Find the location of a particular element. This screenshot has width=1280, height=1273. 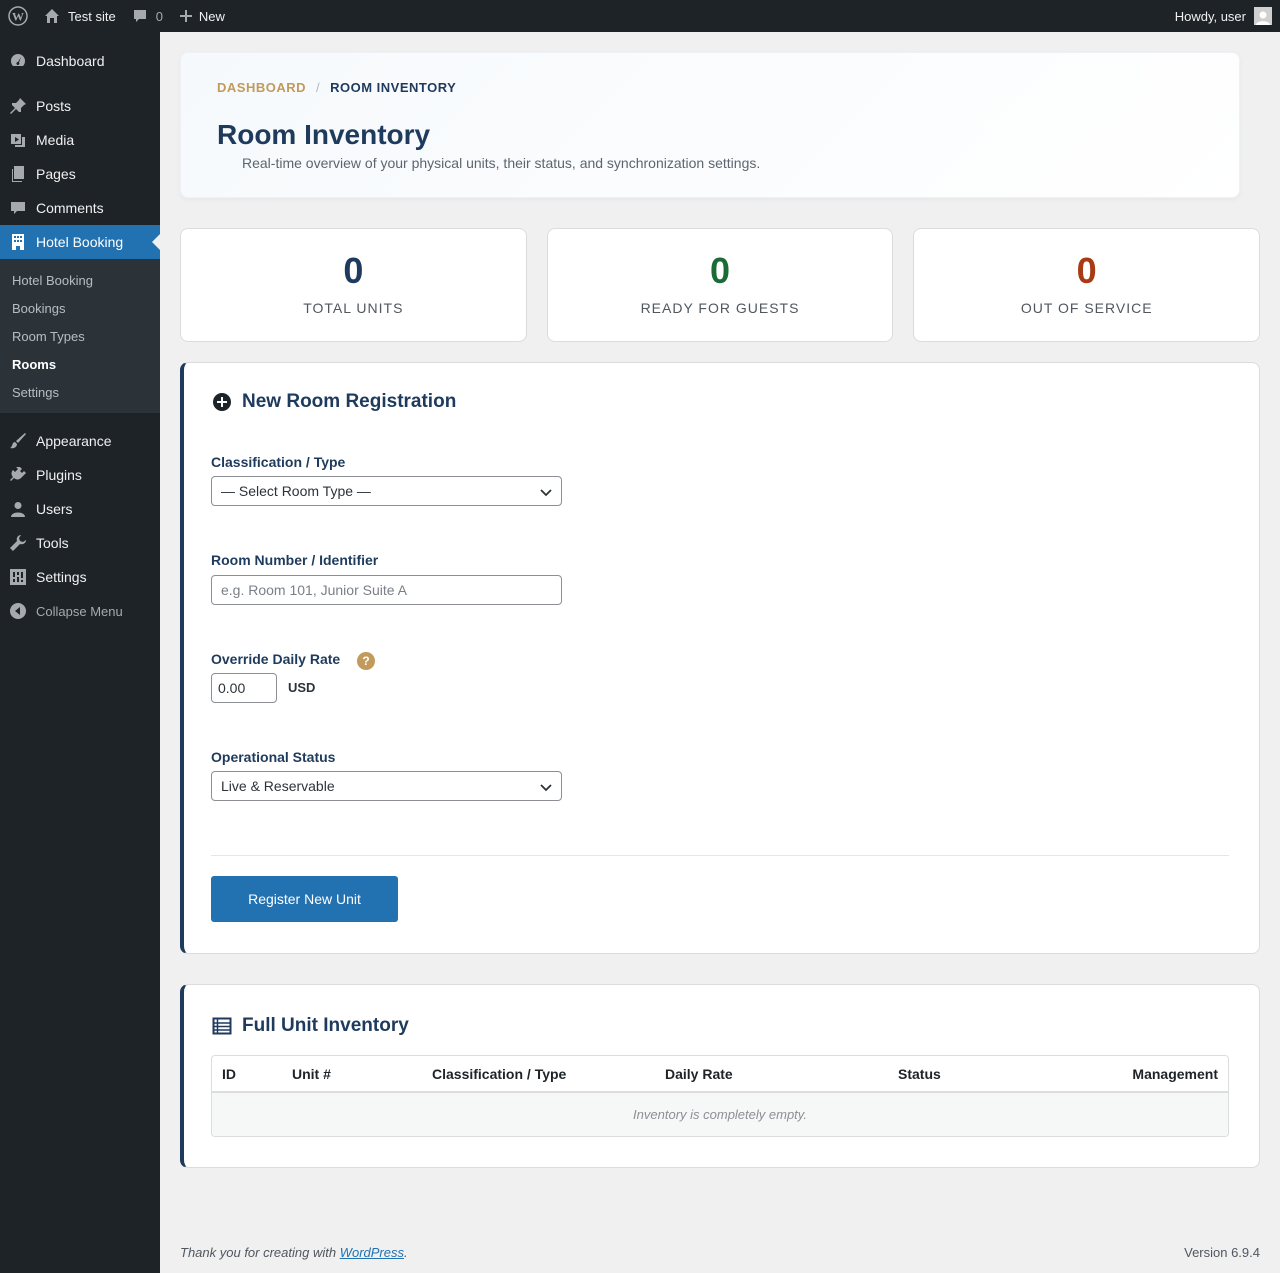

account-menu: Howdy, user is located at coordinates (1227, 16).